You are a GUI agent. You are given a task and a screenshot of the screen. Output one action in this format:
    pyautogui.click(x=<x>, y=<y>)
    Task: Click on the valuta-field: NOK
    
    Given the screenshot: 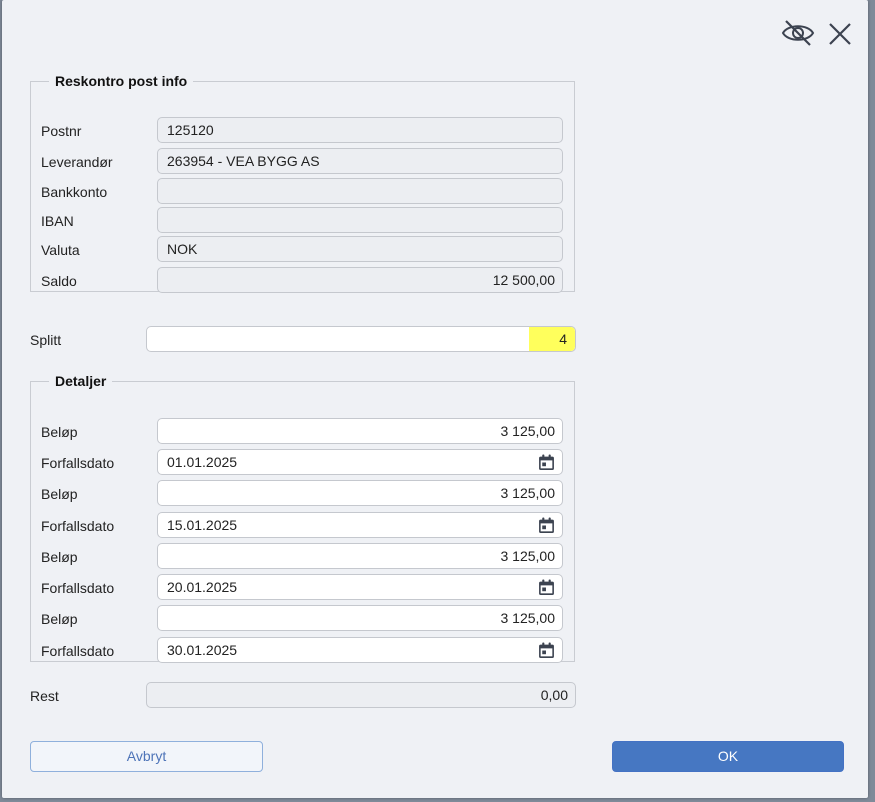 What is the action you would take?
    pyautogui.click(x=360, y=249)
    